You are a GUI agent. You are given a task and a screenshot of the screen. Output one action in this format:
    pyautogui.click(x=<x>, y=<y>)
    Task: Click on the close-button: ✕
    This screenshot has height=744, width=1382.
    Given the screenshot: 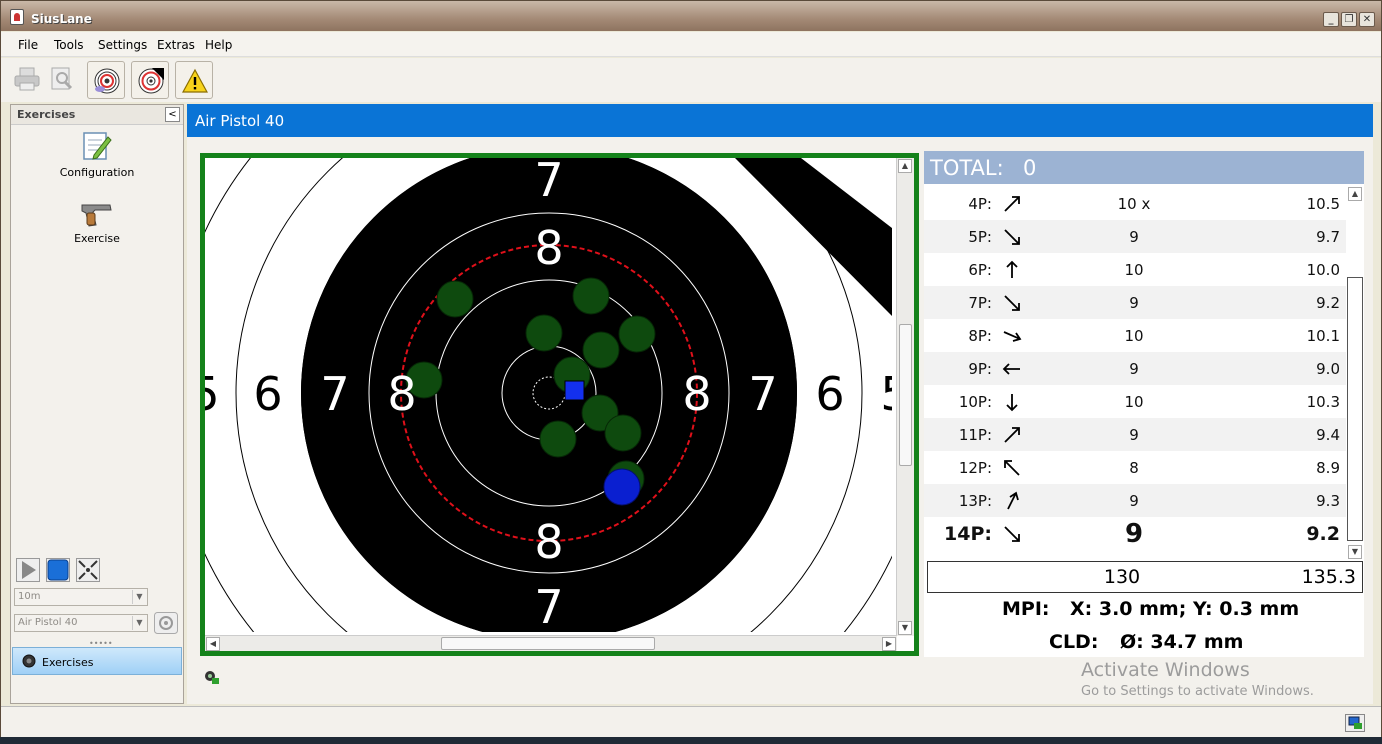 What is the action you would take?
    pyautogui.click(x=1367, y=19)
    